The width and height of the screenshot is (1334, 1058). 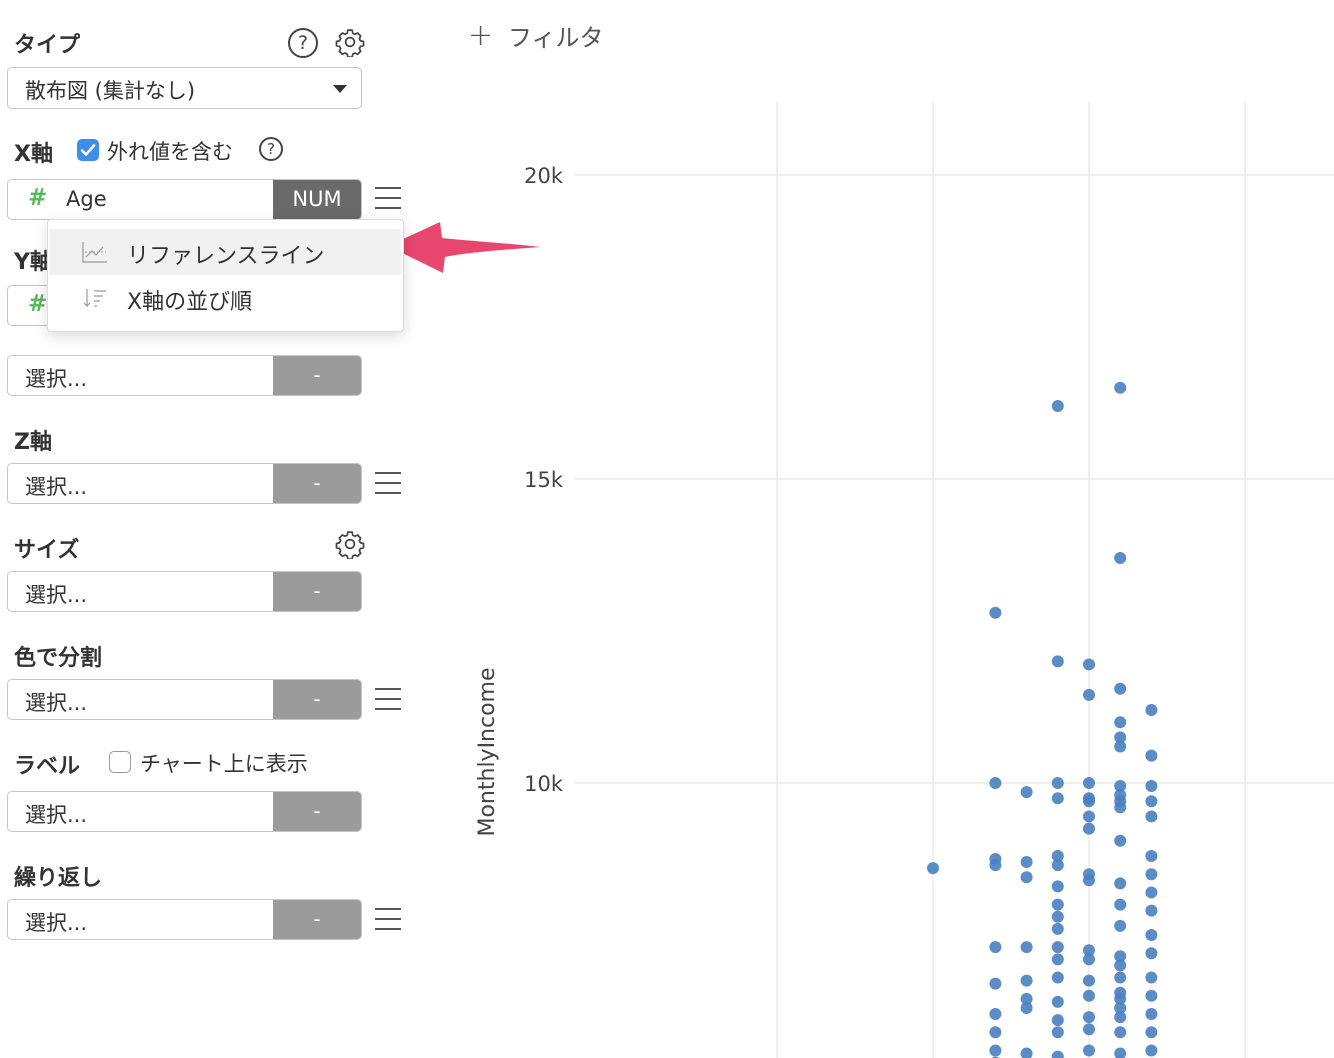 I want to click on menu-item-reference-line: リファレンスライン, so click(x=225, y=252).